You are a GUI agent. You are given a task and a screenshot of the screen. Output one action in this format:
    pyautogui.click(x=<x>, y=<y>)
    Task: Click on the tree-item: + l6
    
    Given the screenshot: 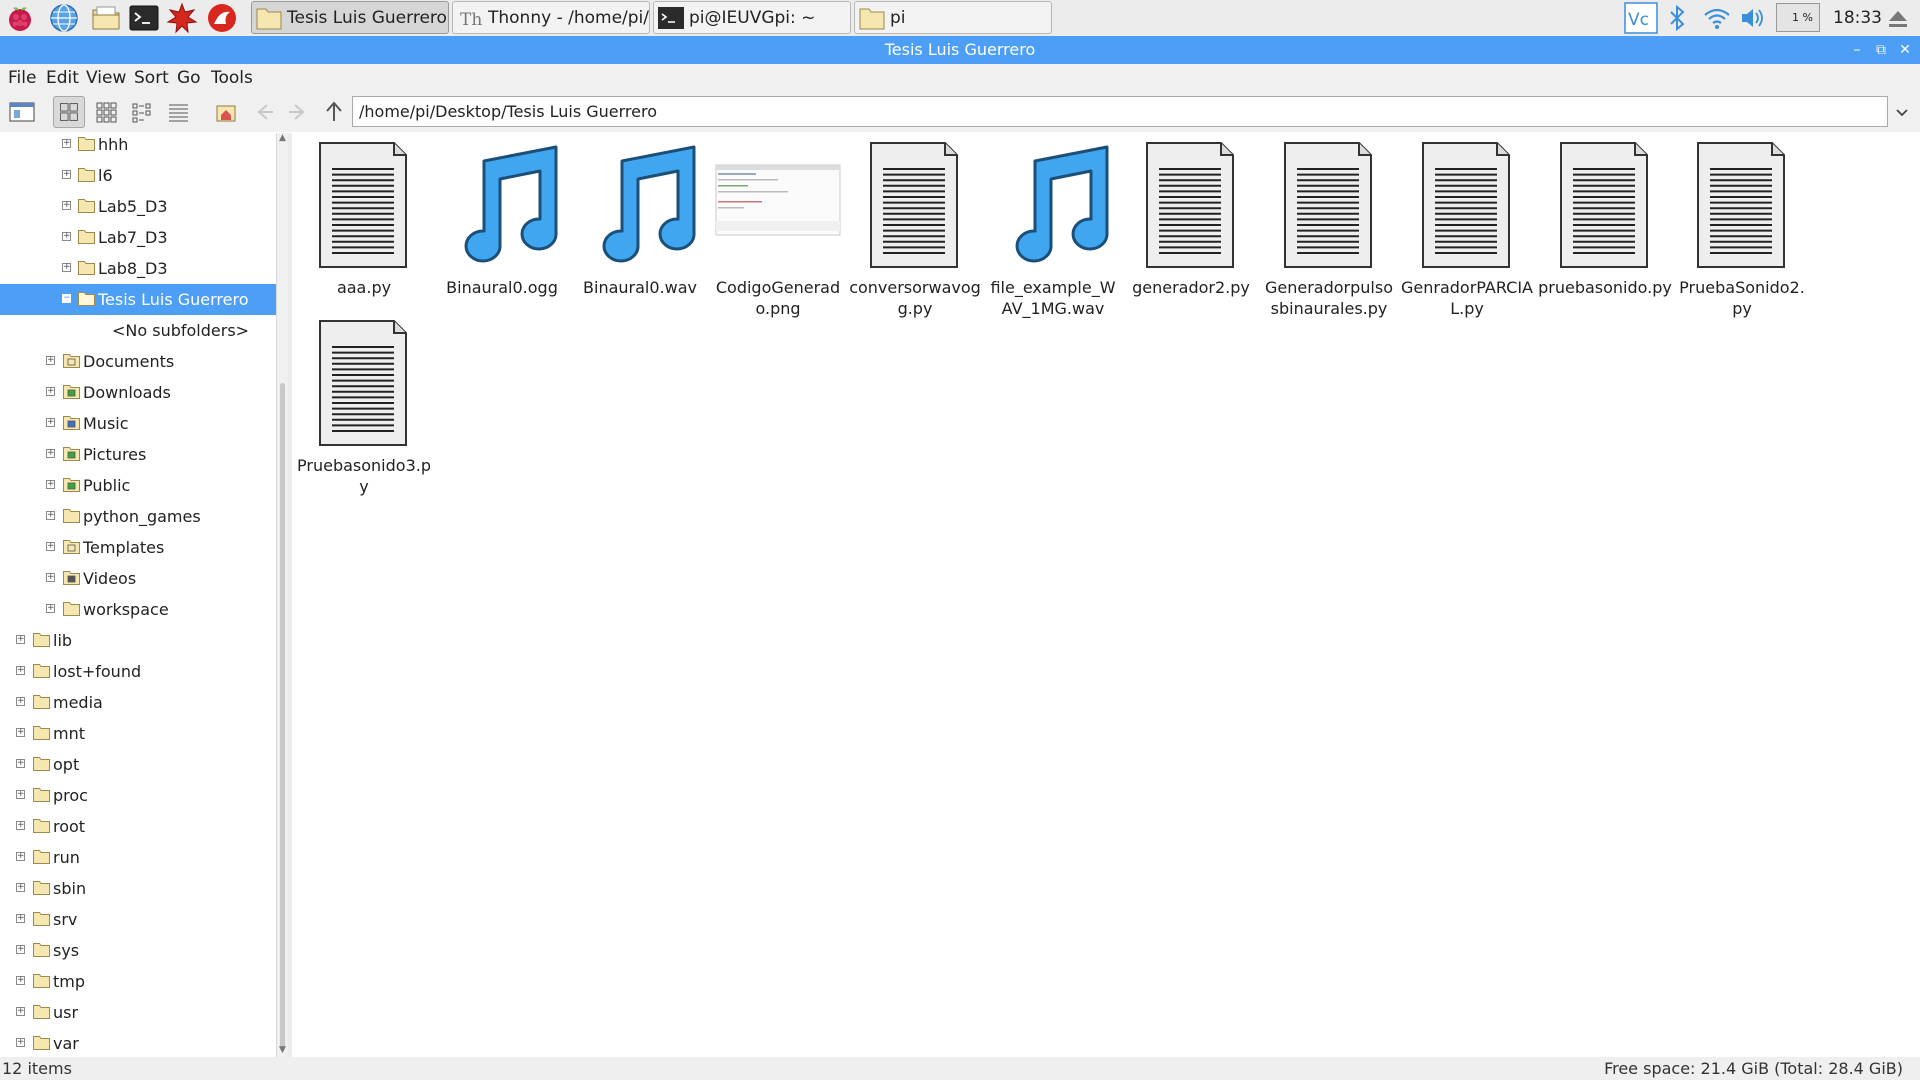 What is the action you would take?
    pyautogui.click(x=138, y=175)
    